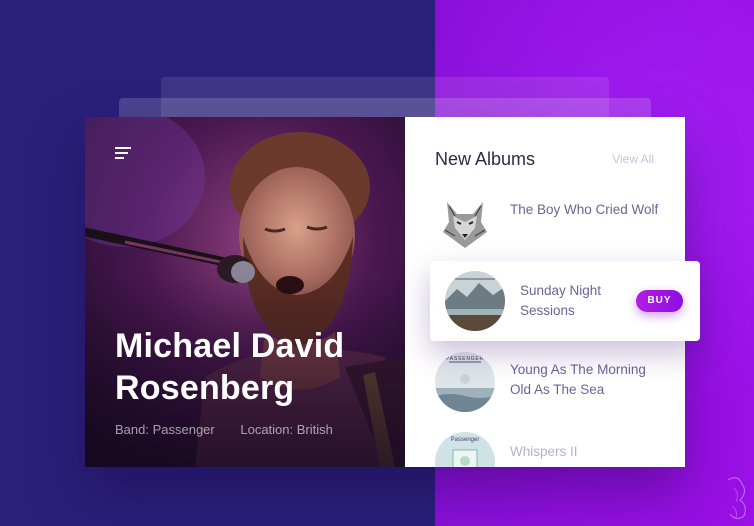  I want to click on album-art-landscape-icon, so click(475, 301).